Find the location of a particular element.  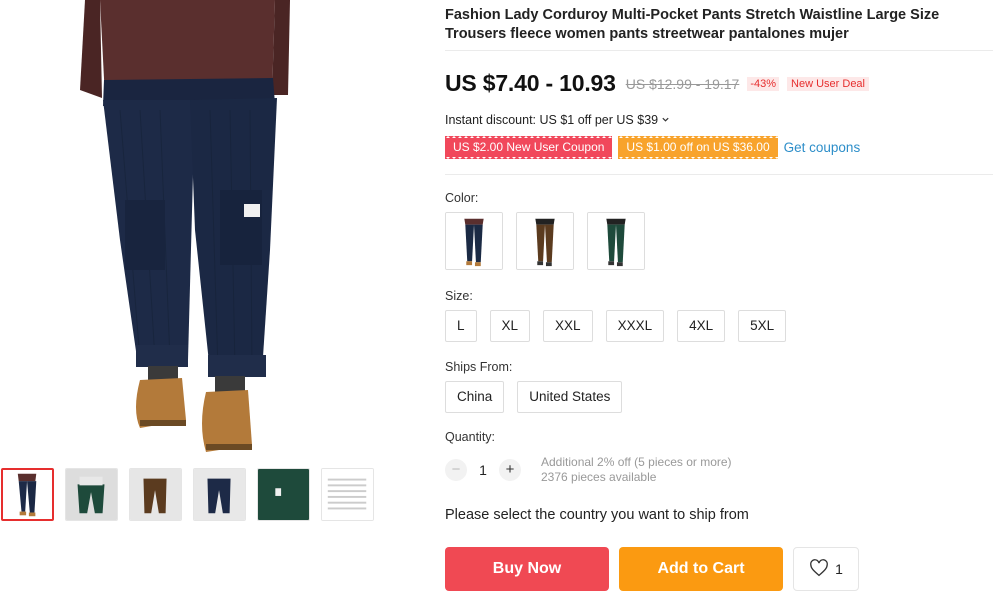

thumbnail-strip is located at coordinates (187, 494).